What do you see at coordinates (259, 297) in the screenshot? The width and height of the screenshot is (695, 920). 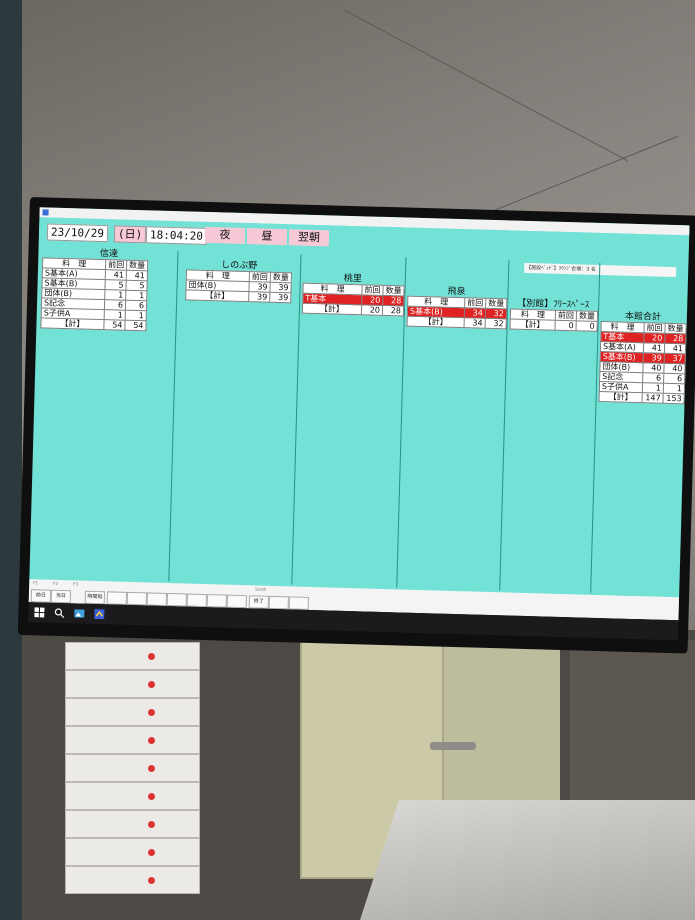 I see `total-previous-cell: 39` at bounding box center [259, 297].